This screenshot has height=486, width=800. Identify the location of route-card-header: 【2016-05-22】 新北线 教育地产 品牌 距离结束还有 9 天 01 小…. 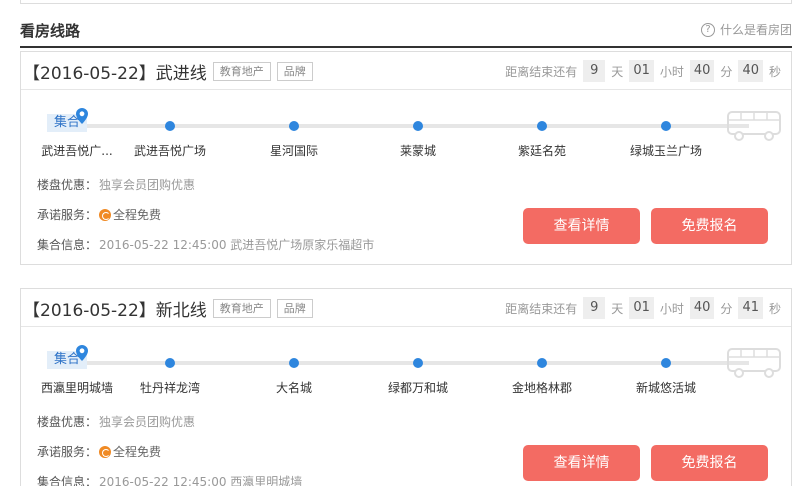
(406, 308).